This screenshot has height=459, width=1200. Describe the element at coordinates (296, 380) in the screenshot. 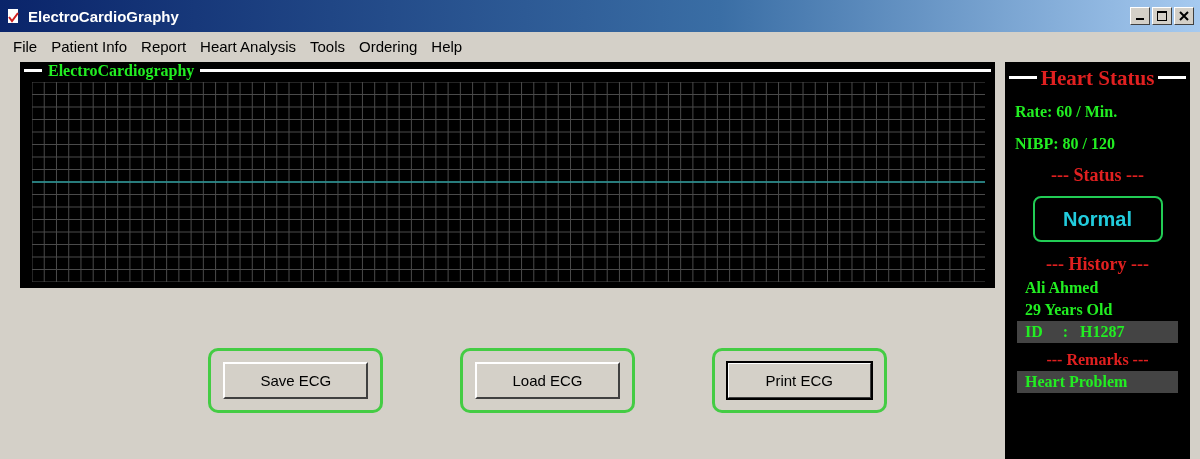

I see `ecg-button: Save ECG` at that location.